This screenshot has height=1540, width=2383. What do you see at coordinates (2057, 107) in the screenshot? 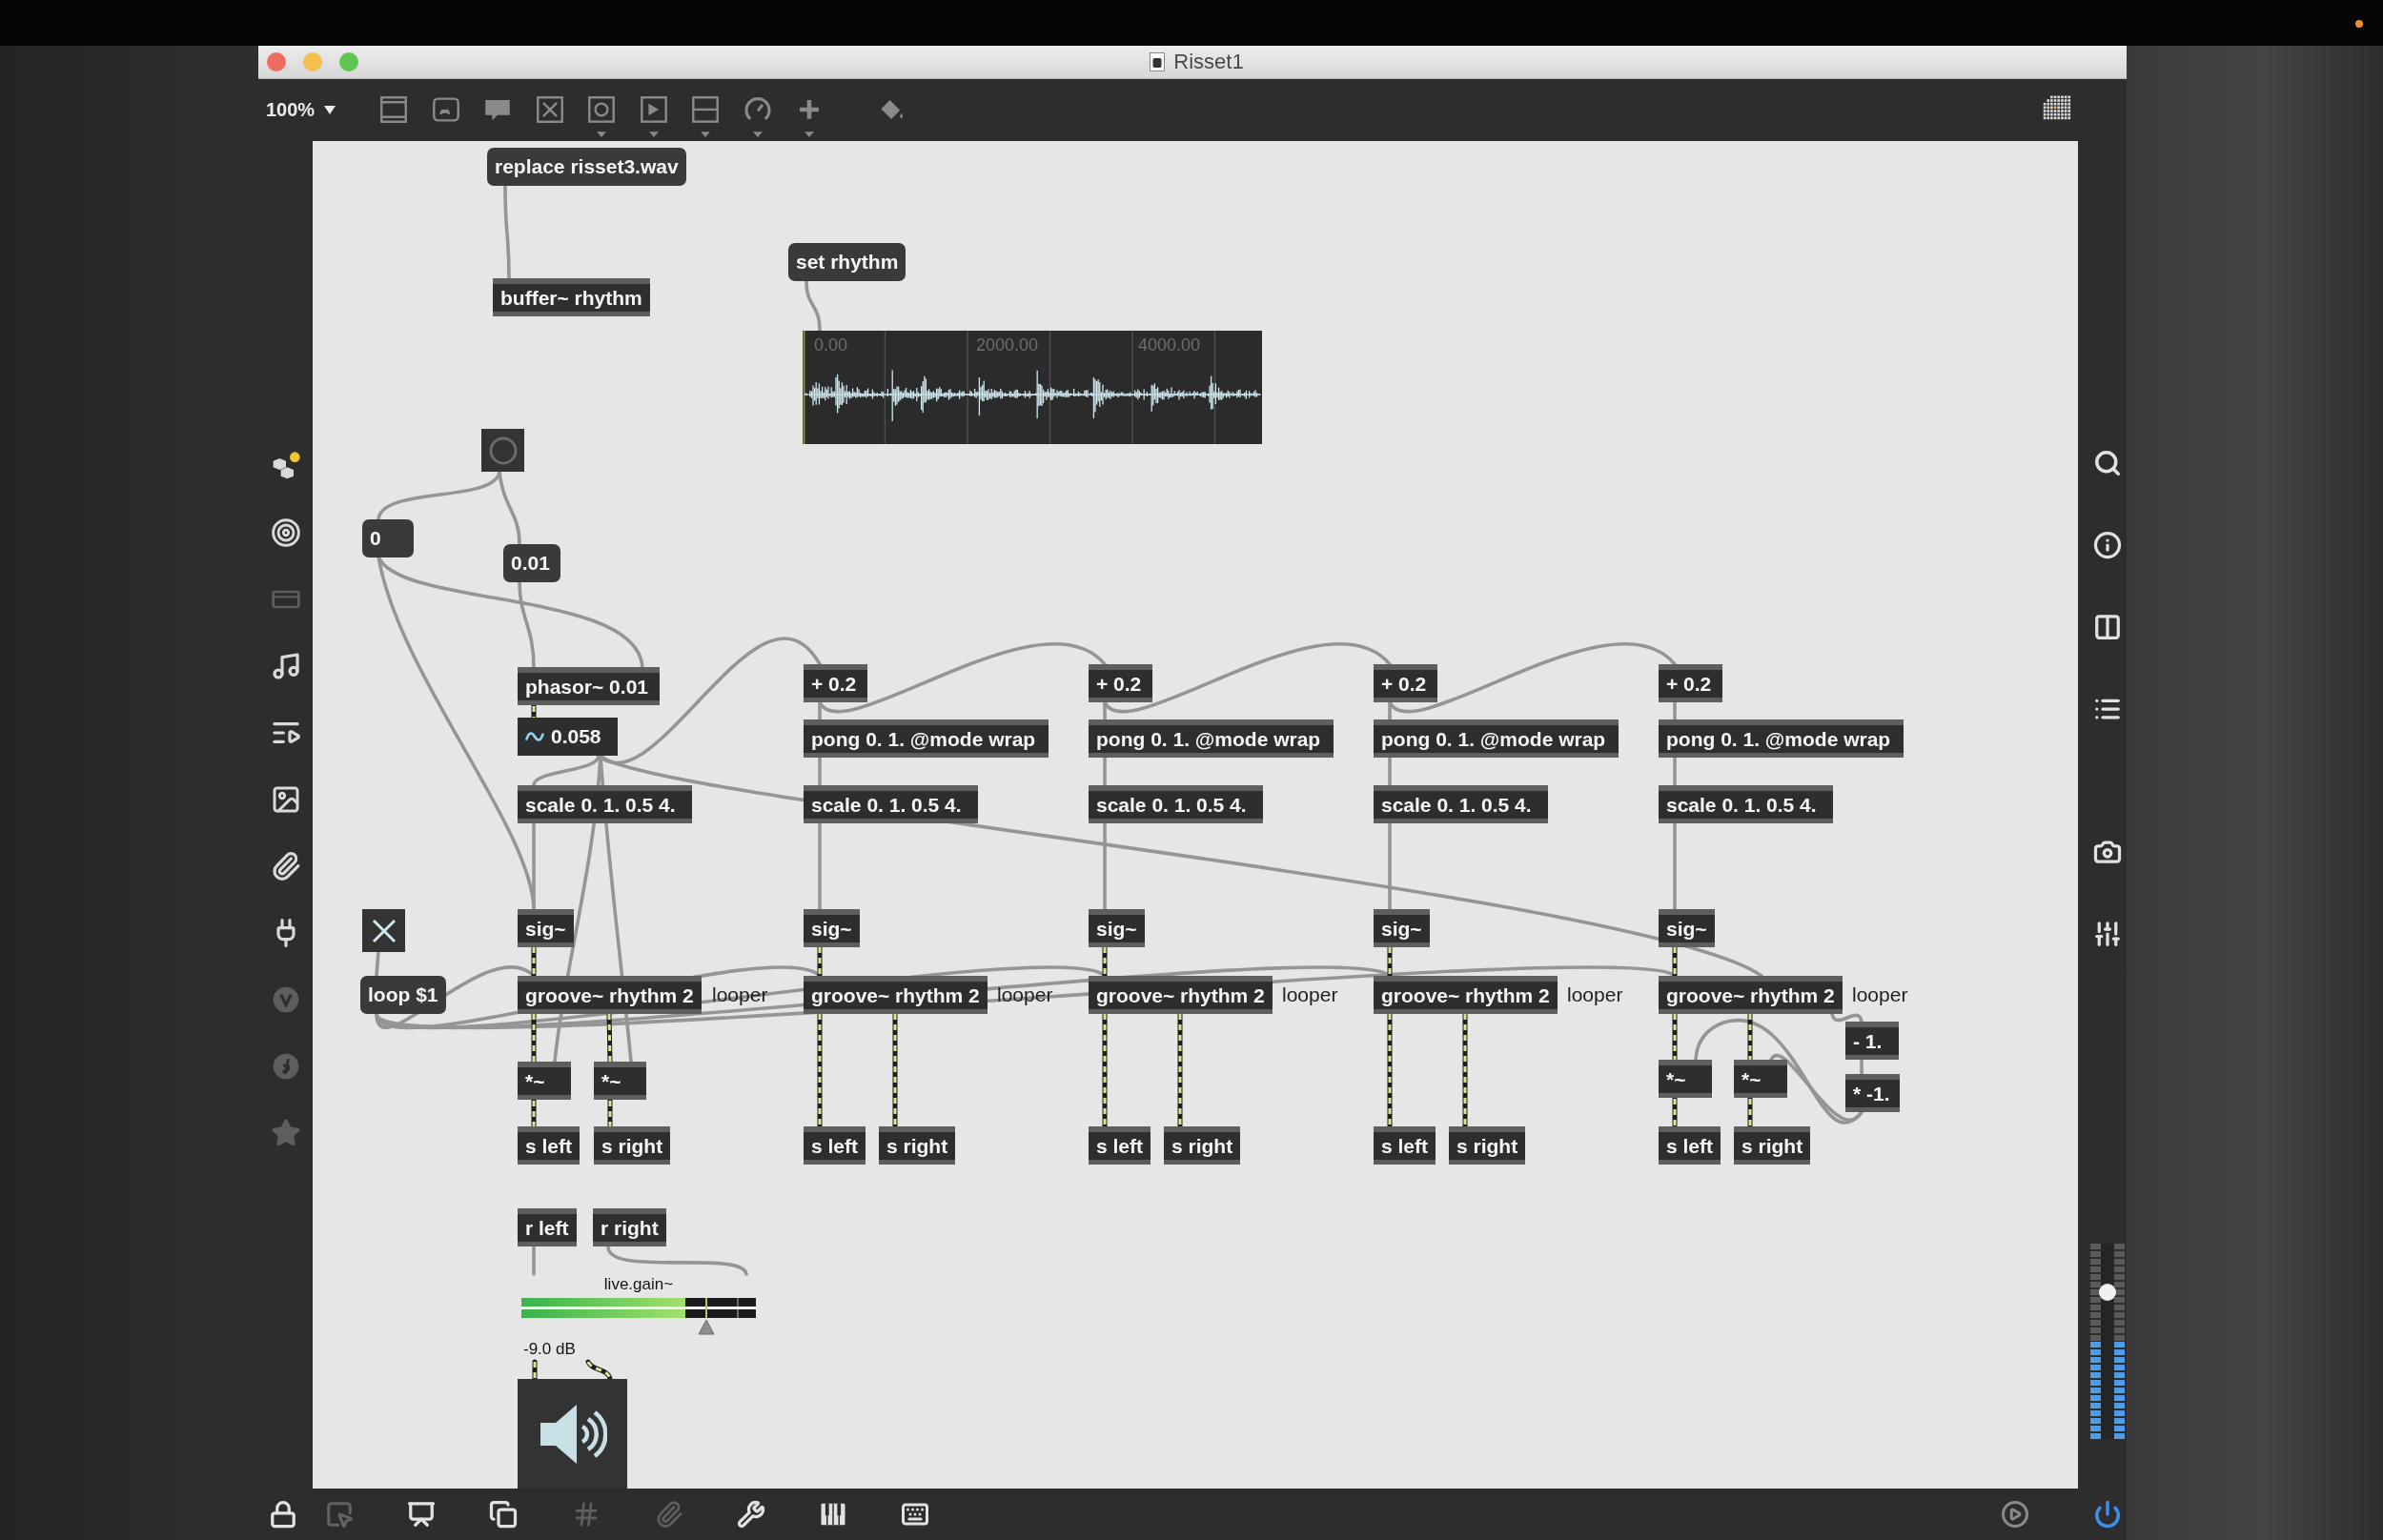
I see `grid-icon` at bounding box center [2057, 107].